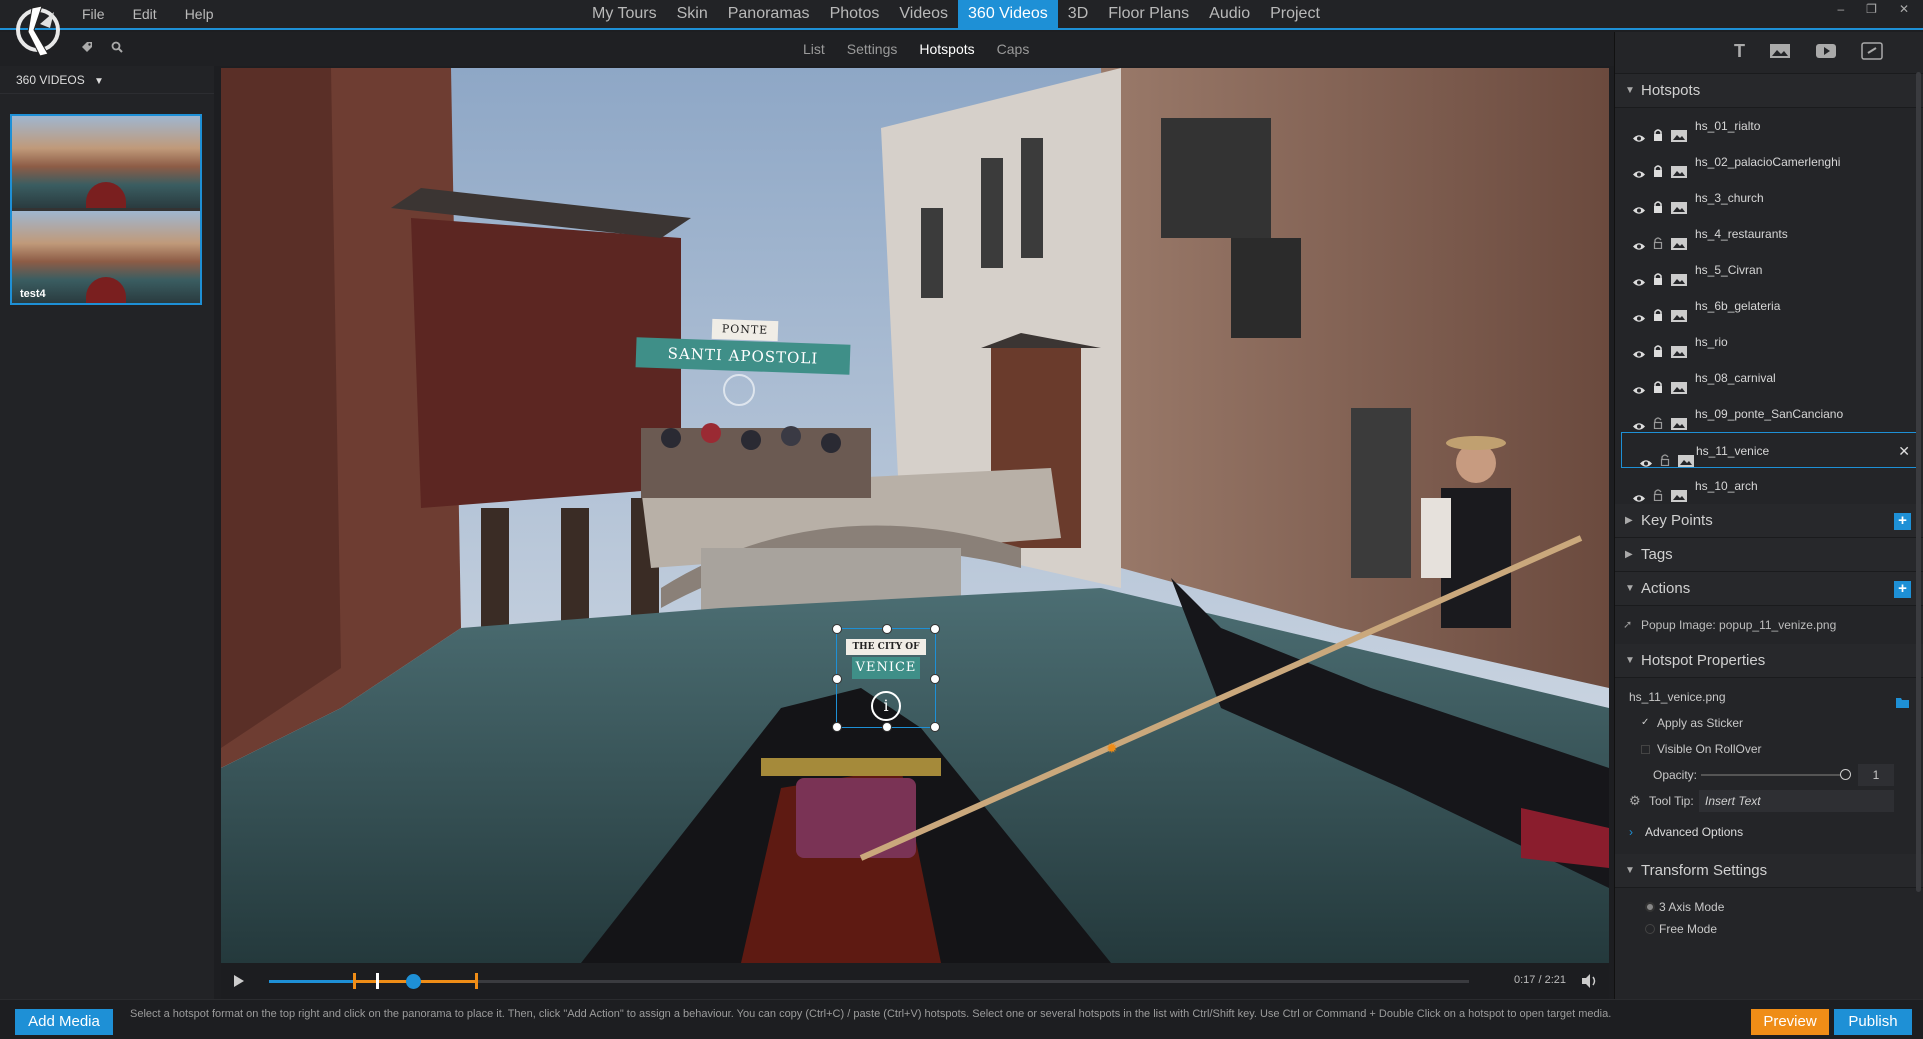 Image resolution: width=1923 pixels, height=1039 pixels. I want to click on resize-handle-br, so click(935, 727).